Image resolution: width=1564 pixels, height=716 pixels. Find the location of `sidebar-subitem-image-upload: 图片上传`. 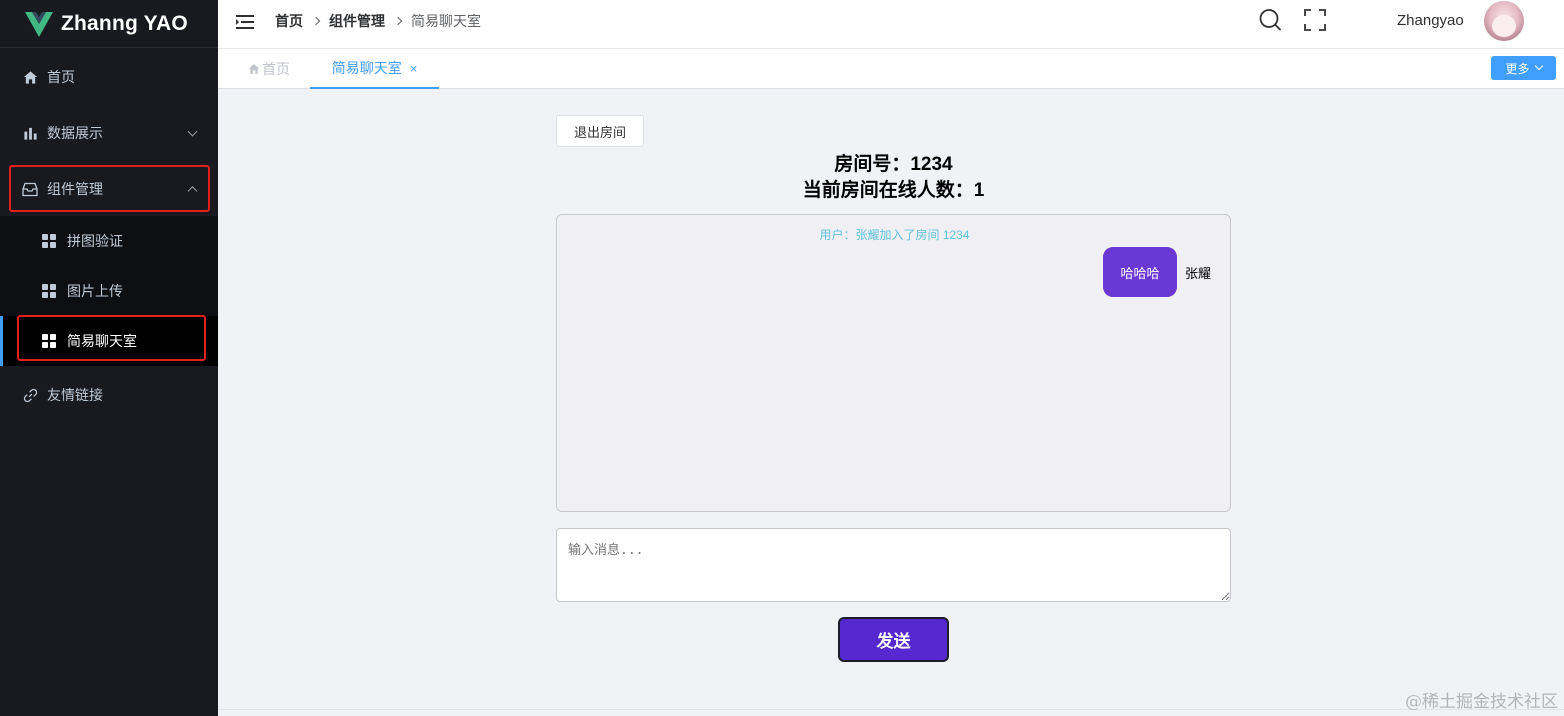

sidebar-subitem-image-upload: 图片上传 is located at coordinates (109, 291).